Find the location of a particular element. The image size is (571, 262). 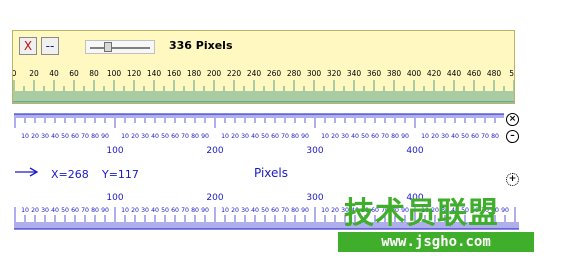

tick-label: 460 is located at coordinates (474, 73).